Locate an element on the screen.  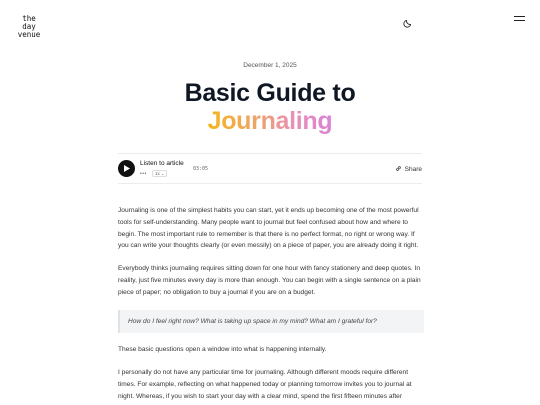
menu-button is located at coordinates (519, 20).